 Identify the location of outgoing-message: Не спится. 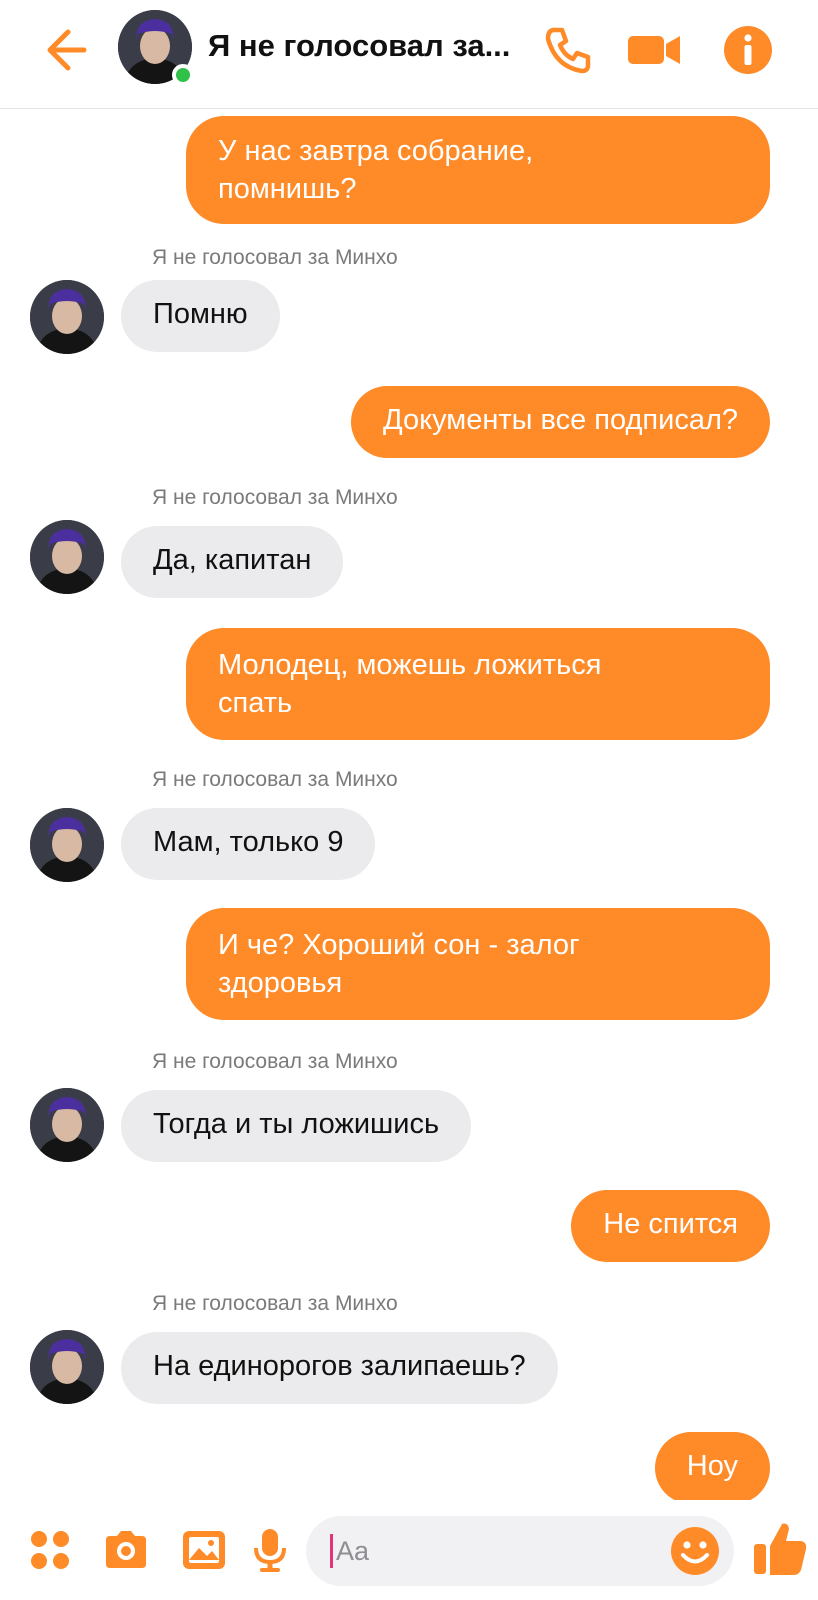
(670, 1226).